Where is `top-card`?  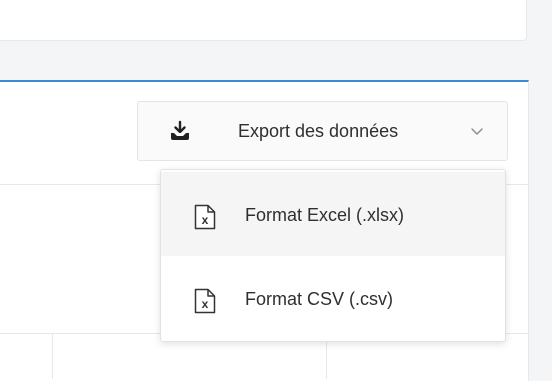 top-card is located at coordinates (263, 20).